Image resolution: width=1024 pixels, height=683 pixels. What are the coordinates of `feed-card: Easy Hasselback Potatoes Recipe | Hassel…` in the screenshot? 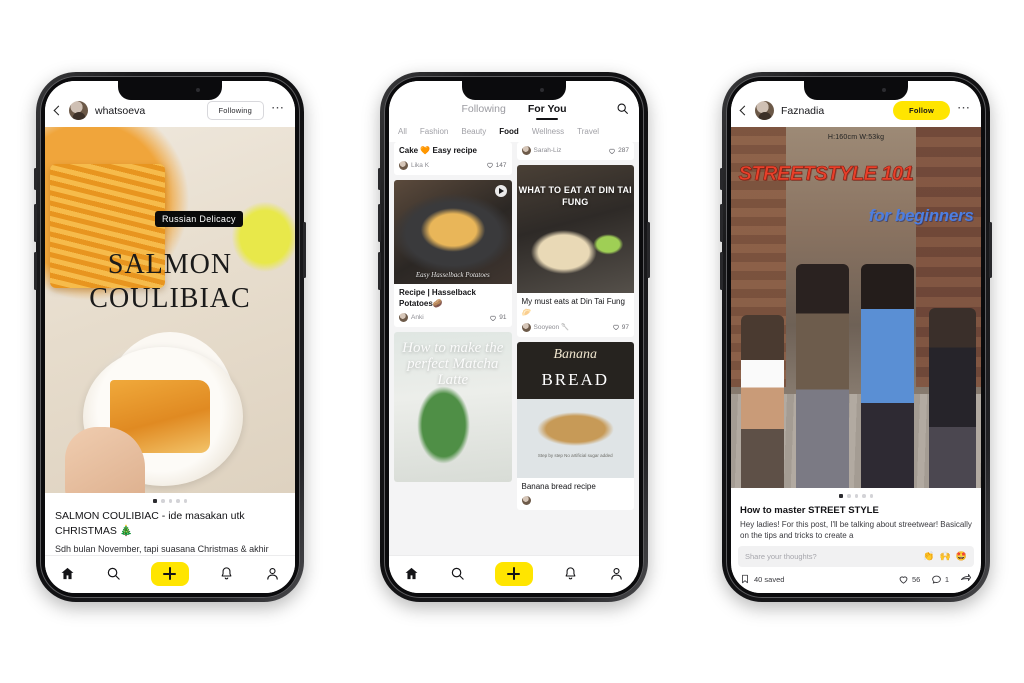 It's located at (453, 253).